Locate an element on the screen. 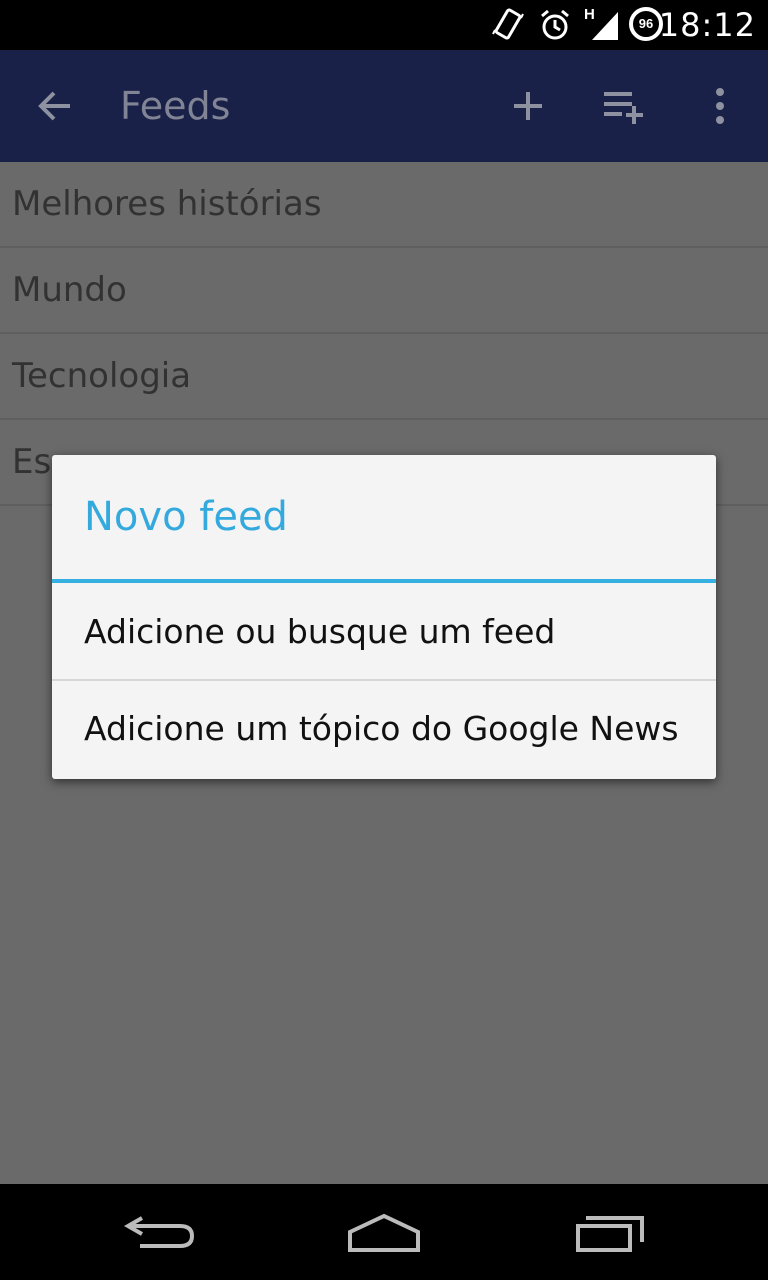 The height and width of the screenshot is (1280, 768). back-icon is located at coordinates (160, 1232).